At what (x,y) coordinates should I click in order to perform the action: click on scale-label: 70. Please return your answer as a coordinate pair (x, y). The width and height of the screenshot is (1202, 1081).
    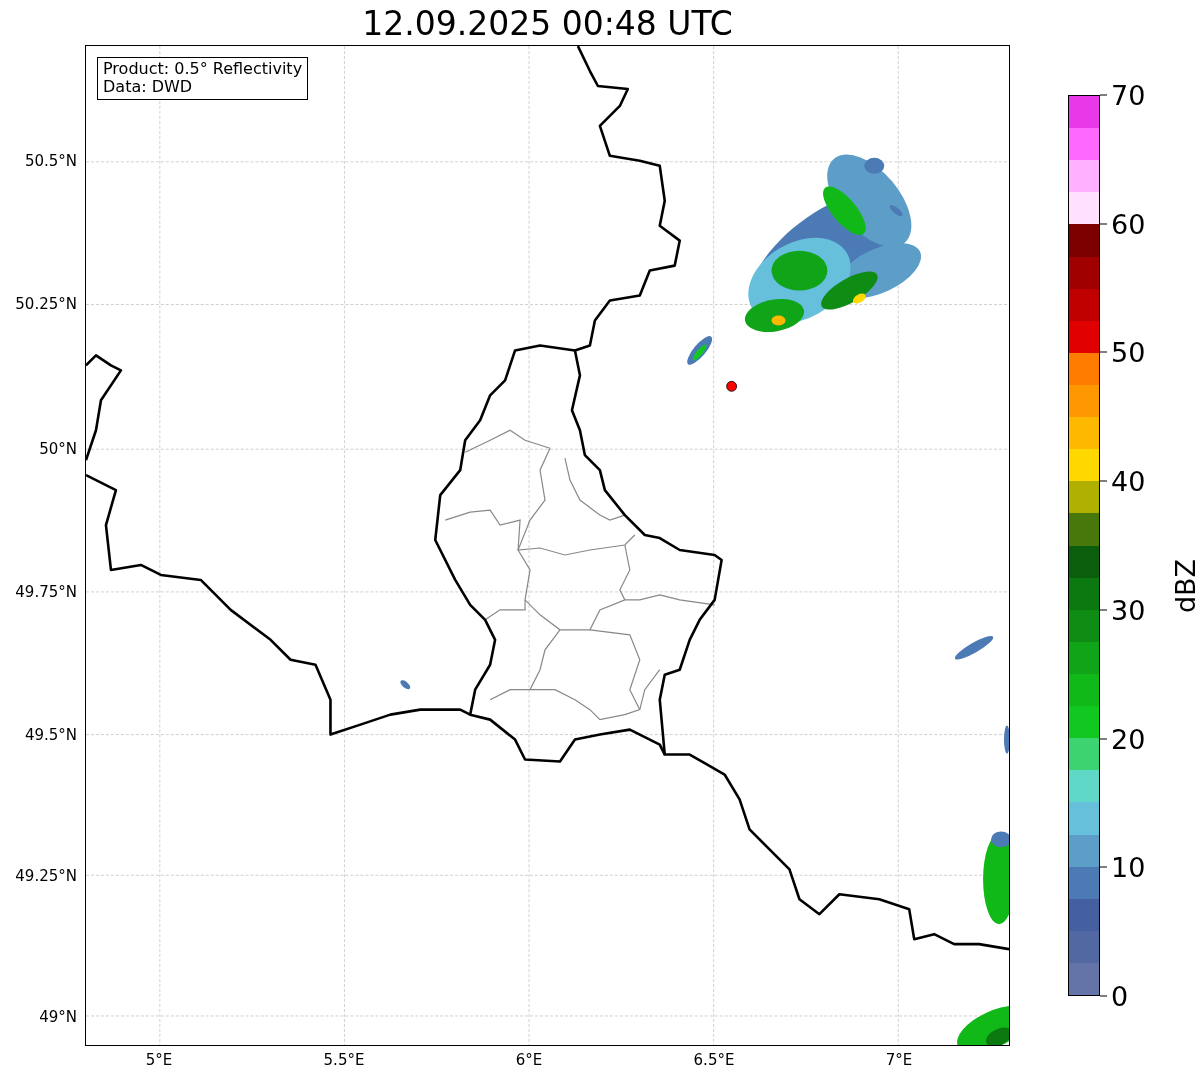
    Looking at the image, I should click on (1128, 95).